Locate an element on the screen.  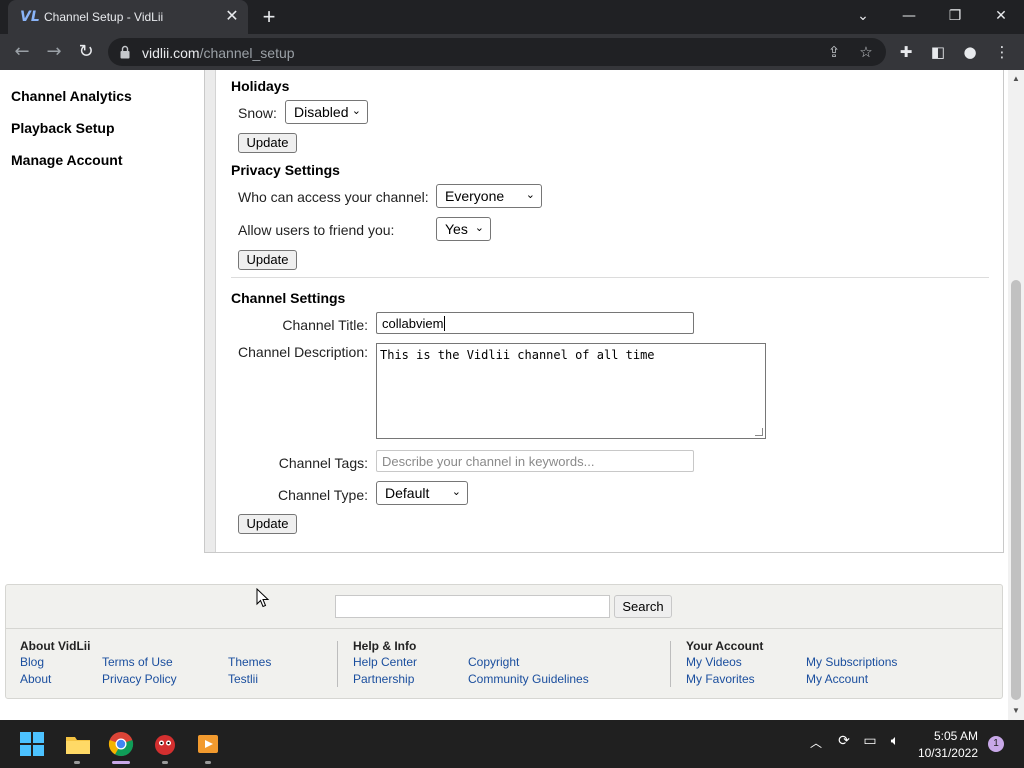
tab-search-chevron-icon: ⌄ is located at coordinates (863, 17).